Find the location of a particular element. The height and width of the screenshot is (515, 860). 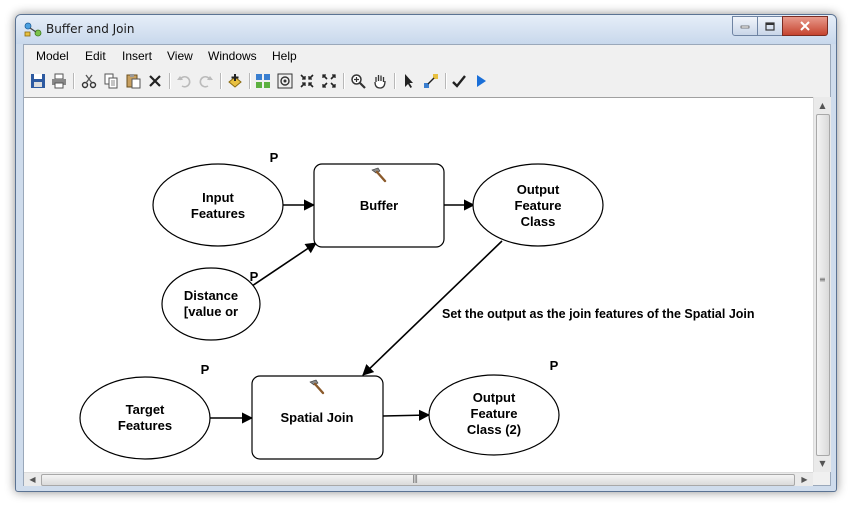

node-input-features-line1: Input is located at coordinates (218, 197).